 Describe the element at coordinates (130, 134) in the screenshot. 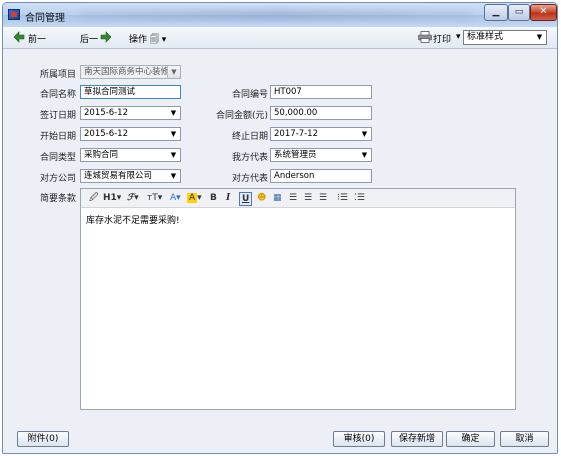

I see `start-date-picker: 2015-6-12 ▼` at that location.